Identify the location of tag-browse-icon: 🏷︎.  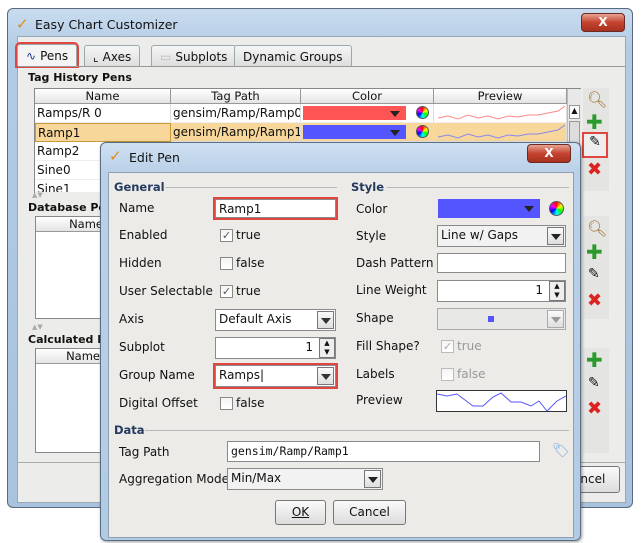
(561, 451).